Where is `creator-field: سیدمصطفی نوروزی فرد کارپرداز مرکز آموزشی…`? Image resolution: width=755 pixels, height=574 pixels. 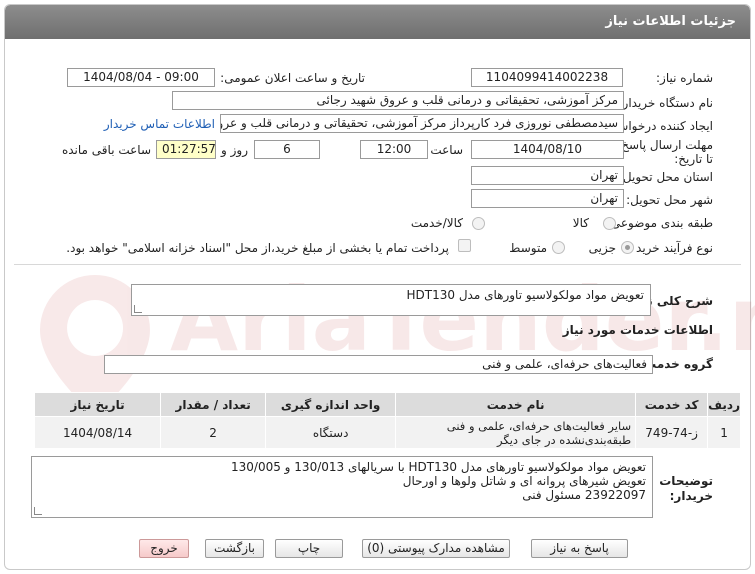 creator-field: سیدمصطفی نوروزی فرد کارپرداز مرکز آموزشی… is located at coordinates (422, 123).